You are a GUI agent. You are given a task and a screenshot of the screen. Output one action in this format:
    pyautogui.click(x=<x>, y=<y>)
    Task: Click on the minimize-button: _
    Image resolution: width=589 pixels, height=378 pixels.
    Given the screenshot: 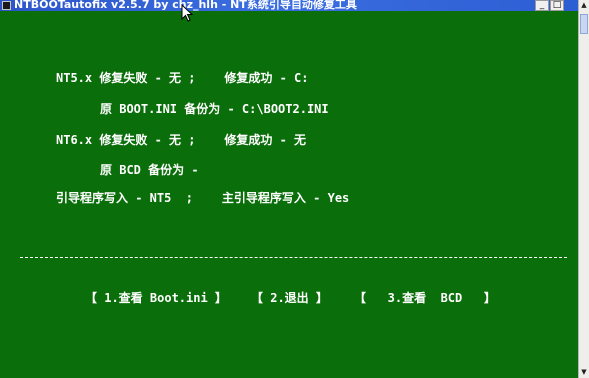 What is the action you would take?
    pyautogui.click(x=542, y=5)
    